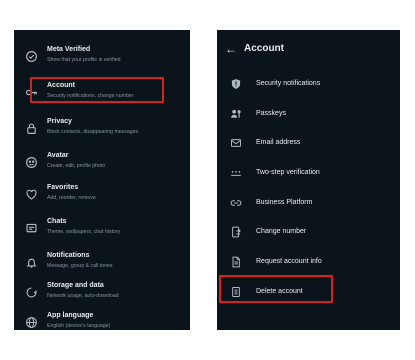  Describe the element at coordinates (58, 155) in the screenshot. I see `settings-item-title: Avatar` at that location.